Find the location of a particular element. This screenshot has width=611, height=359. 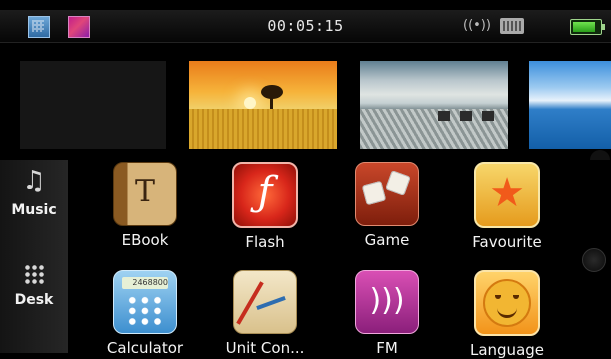

app-label: Game is located at coordinates (387, 240).